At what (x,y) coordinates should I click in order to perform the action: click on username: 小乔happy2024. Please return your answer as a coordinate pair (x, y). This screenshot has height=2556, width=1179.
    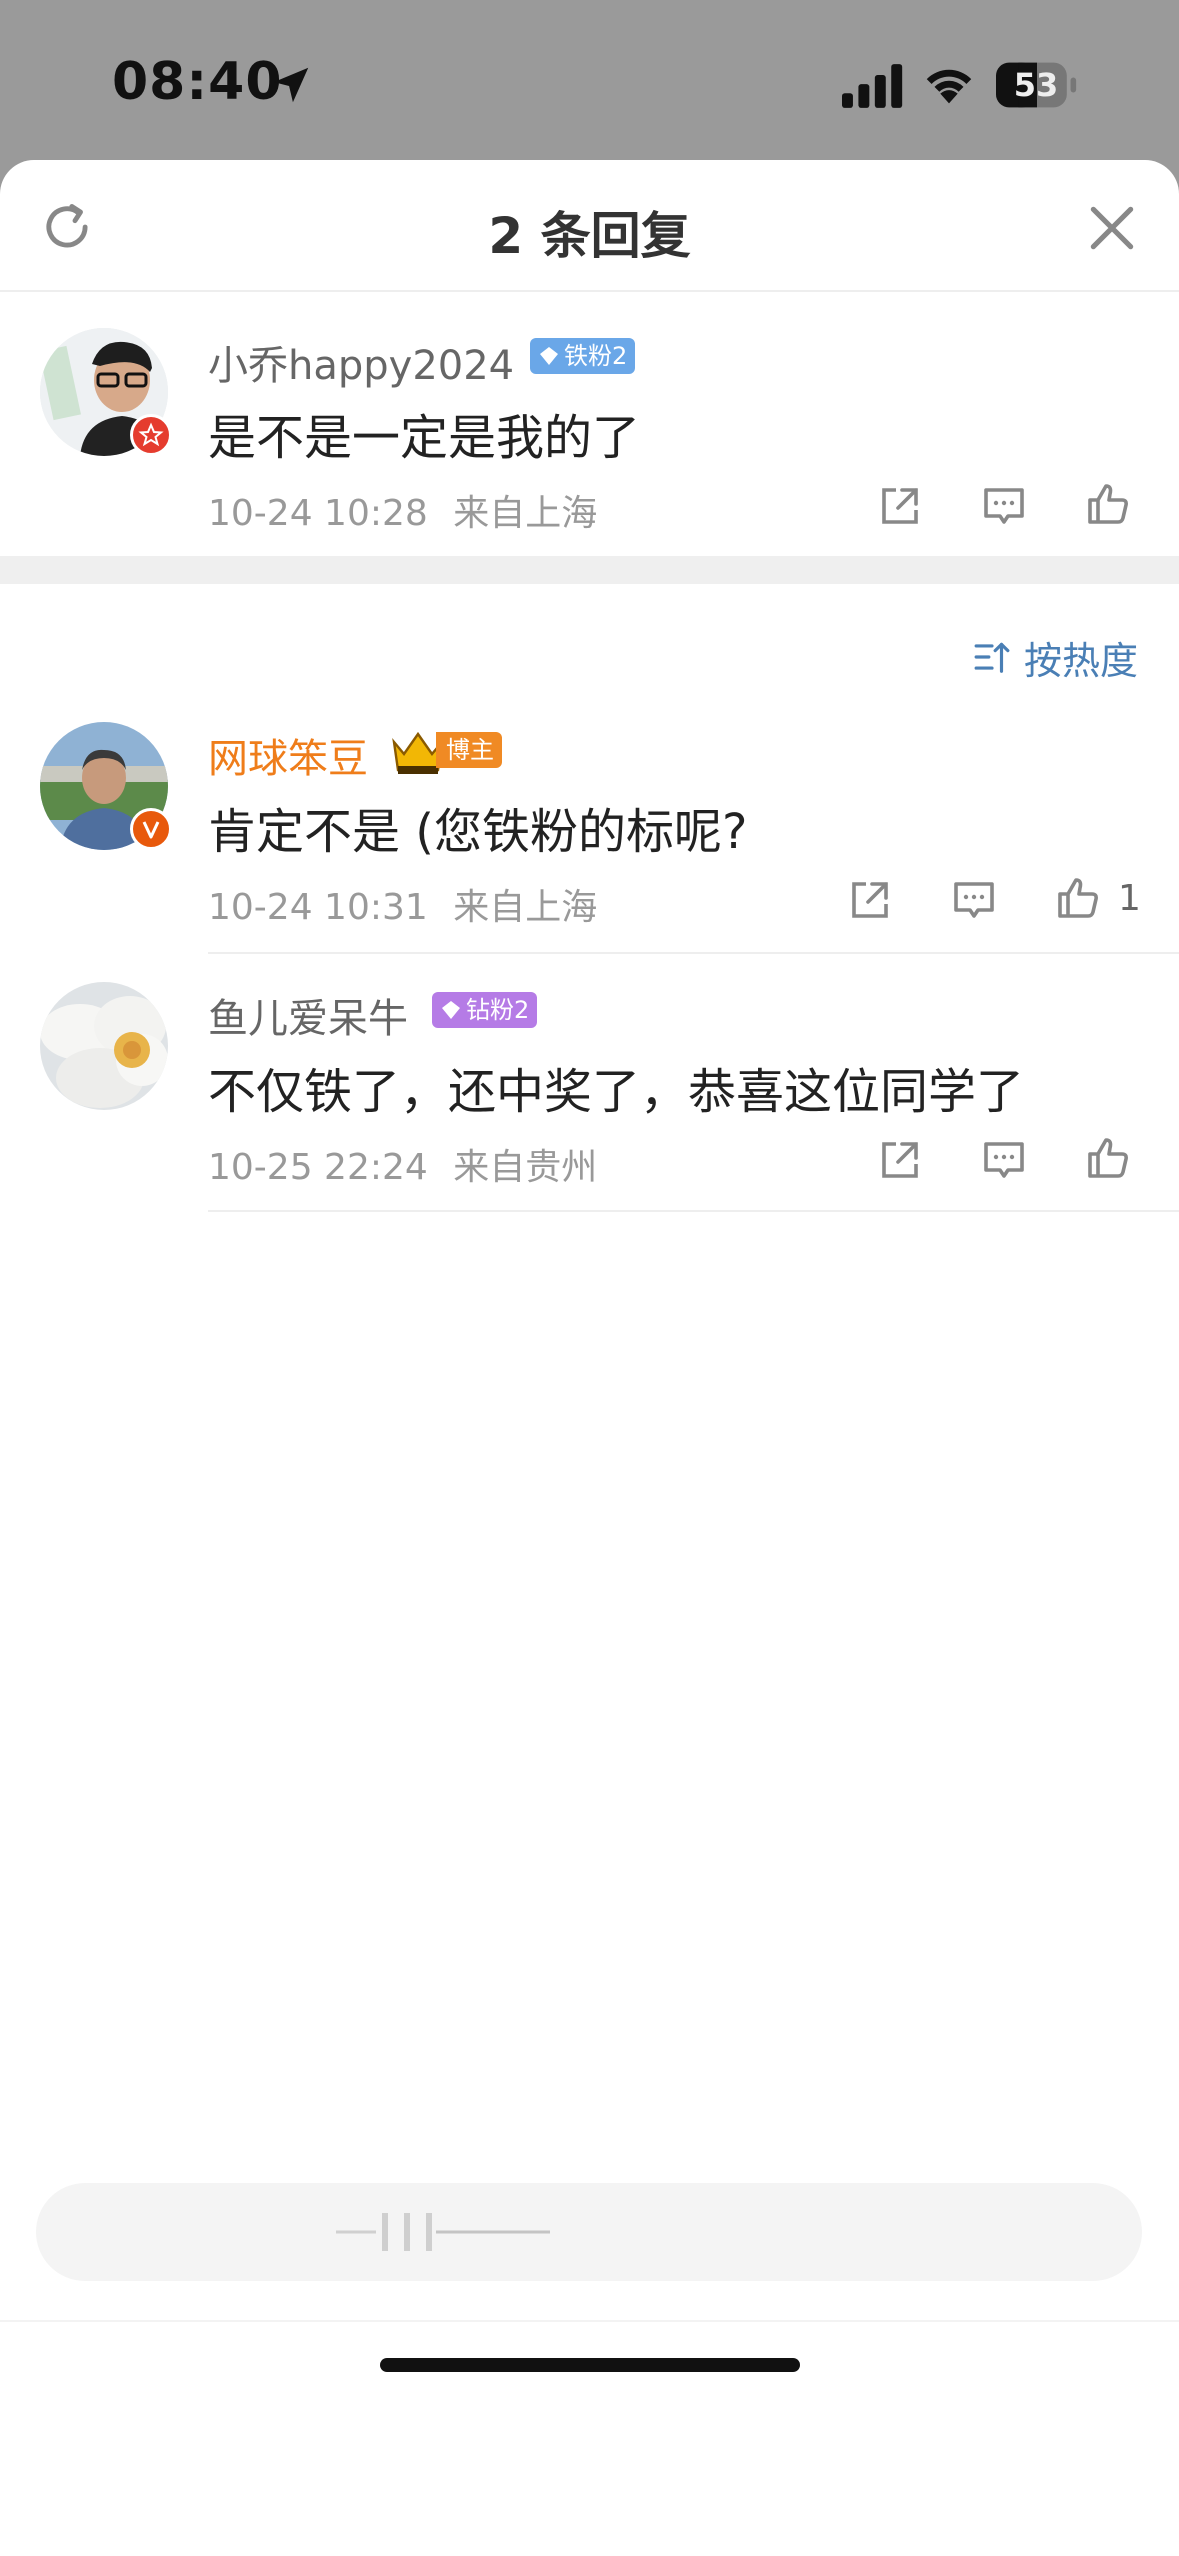
    Looking at the image, I should click on (361, 362).